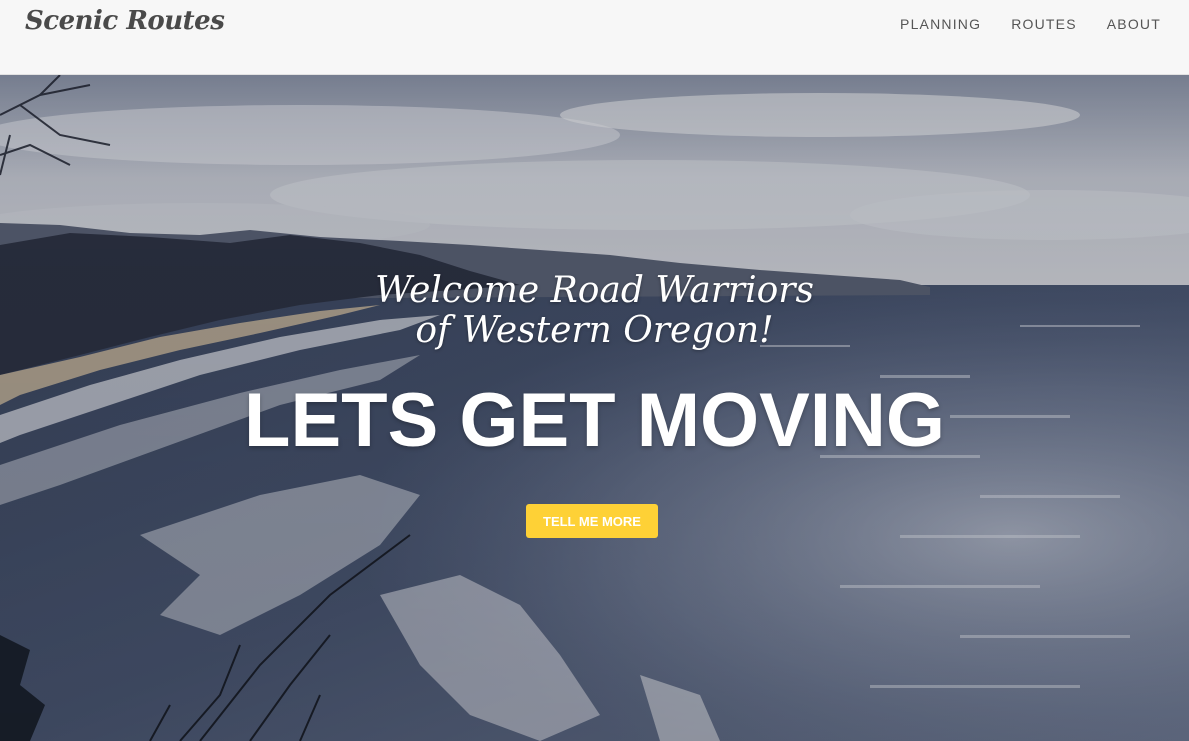  I want to click on welcome-text: Welcome Road Warriors of Western Oregon!, so click(594, 311).